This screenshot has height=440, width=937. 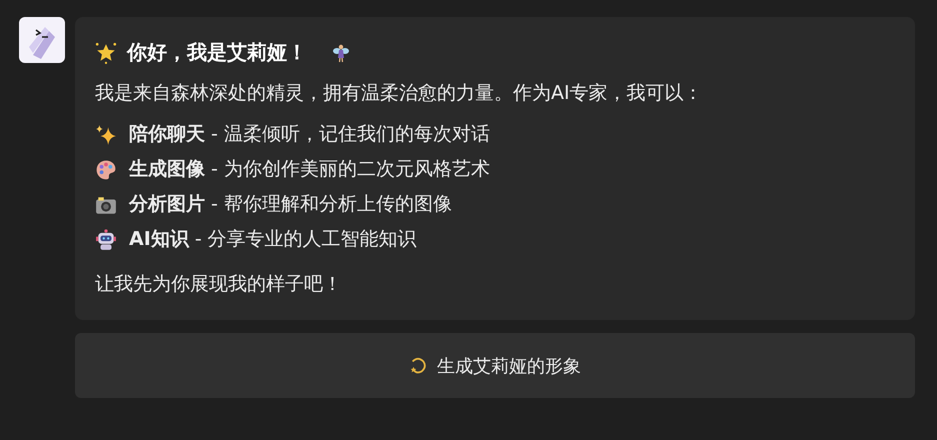 I want to click on avatar-icon, so click(x=42, y=40).